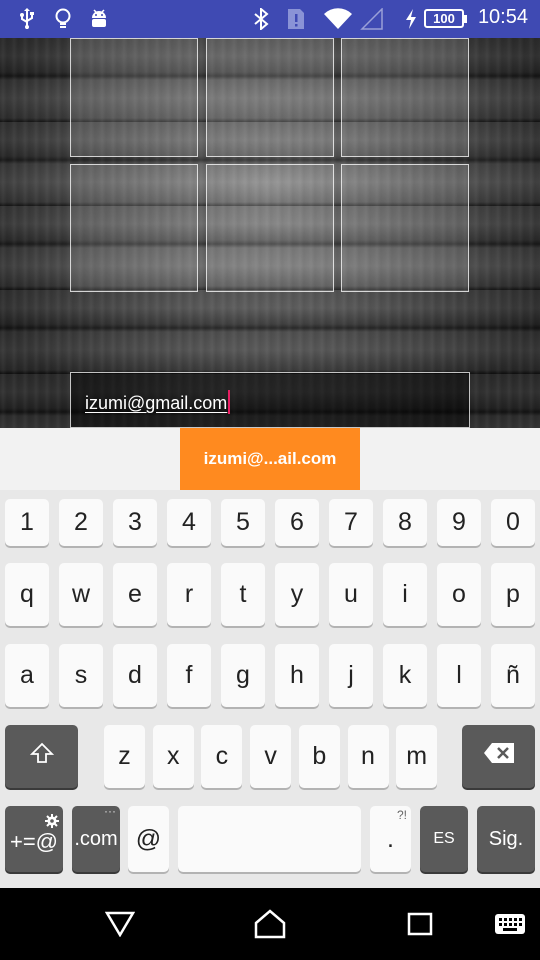 The image size is (540, 960). I want to click on key-numbers-4: 5, so click(243, 522).